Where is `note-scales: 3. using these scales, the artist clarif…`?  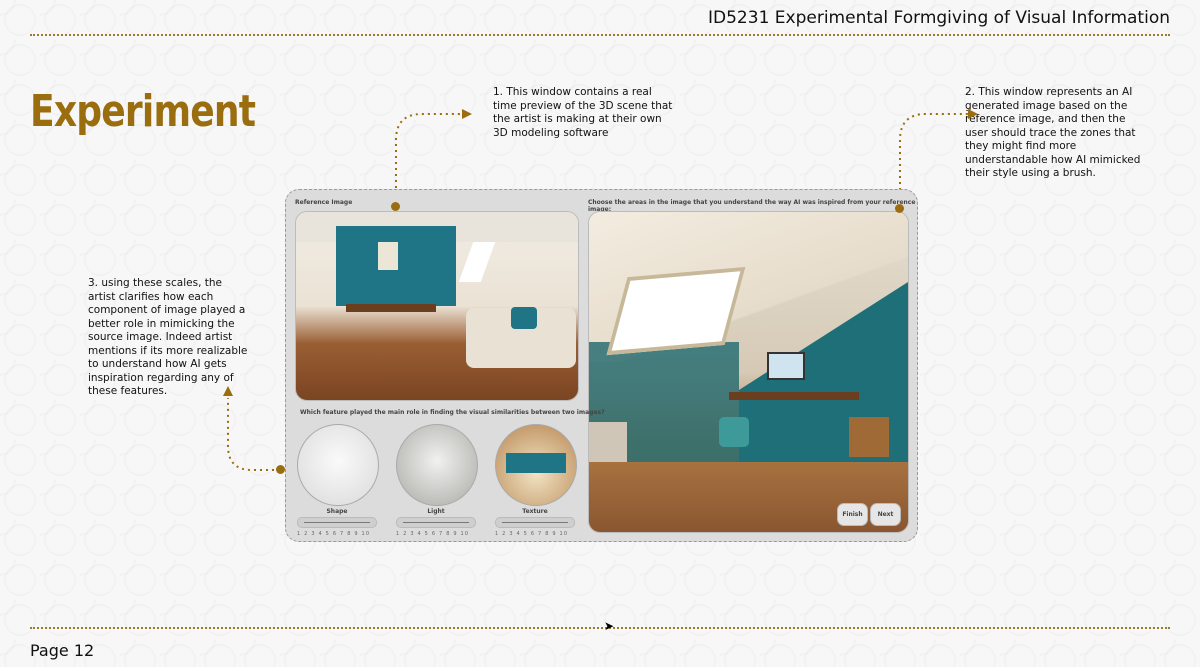
note-scales: 3. using these scales, the artist clarif… is located at coordinates (168, 337).